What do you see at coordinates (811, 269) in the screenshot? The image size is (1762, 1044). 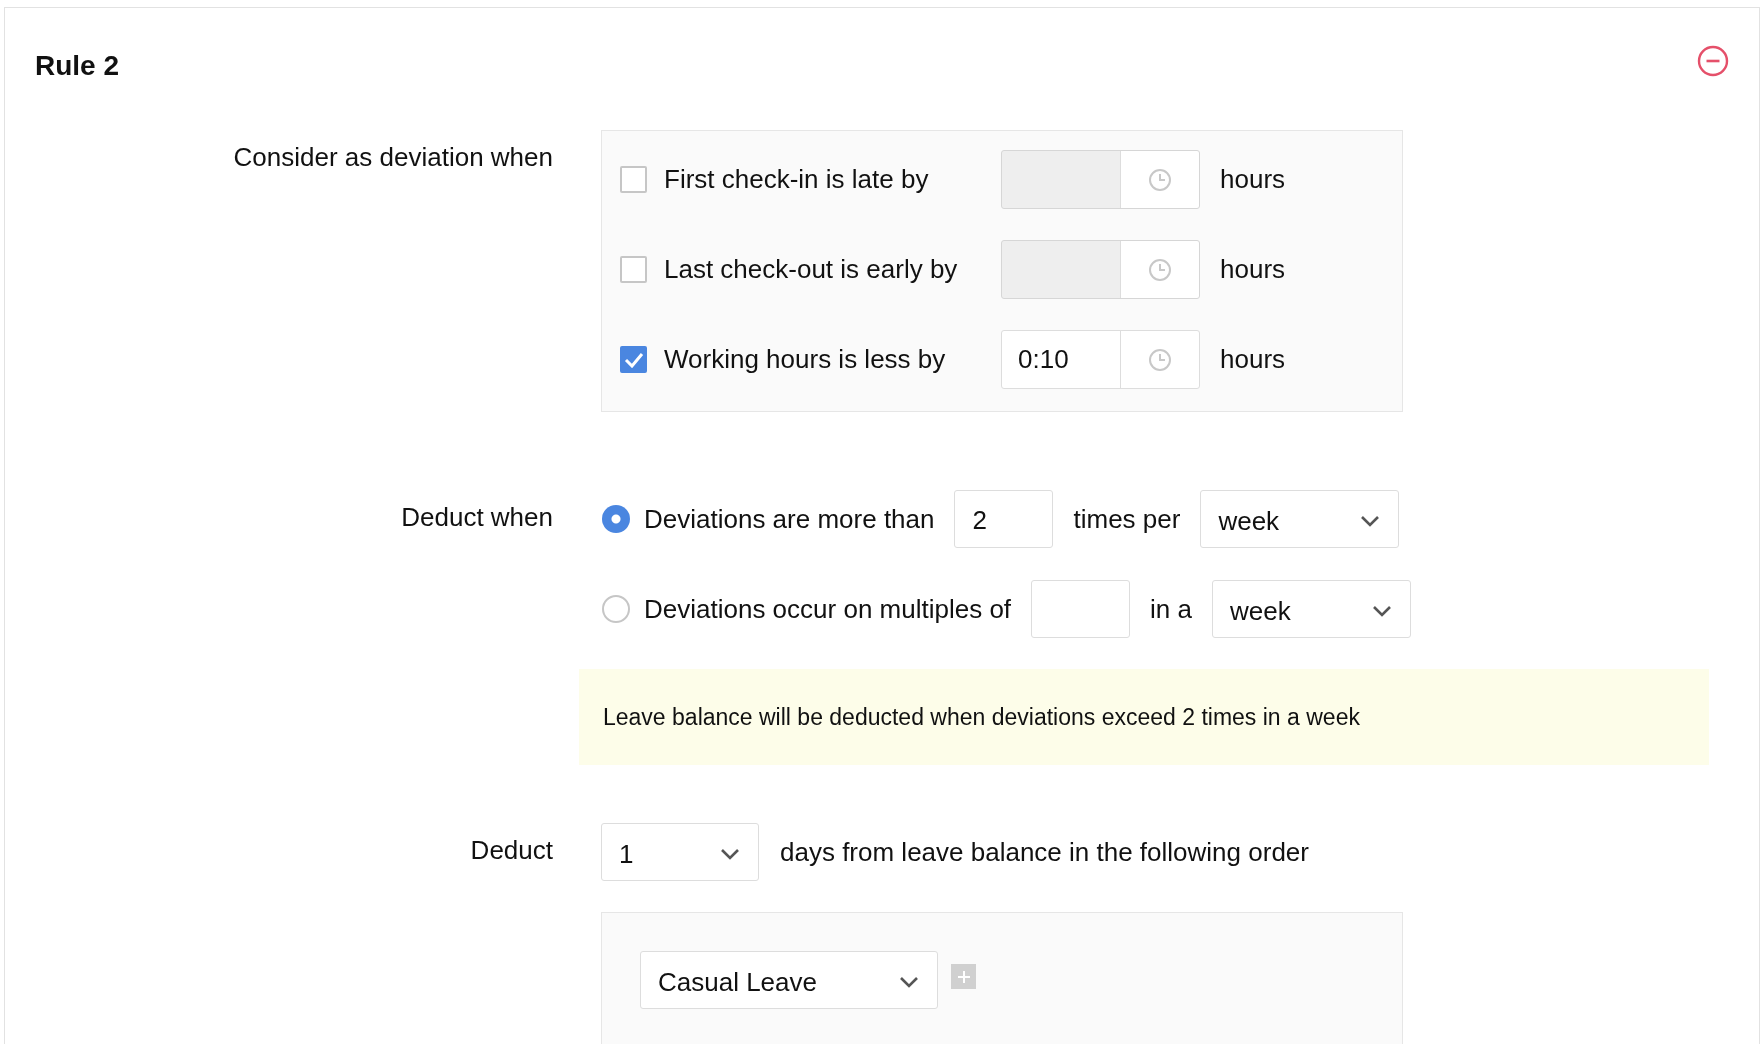 I see `checkbox-label: Last check-out is early by` at bounding box center [811, 269].